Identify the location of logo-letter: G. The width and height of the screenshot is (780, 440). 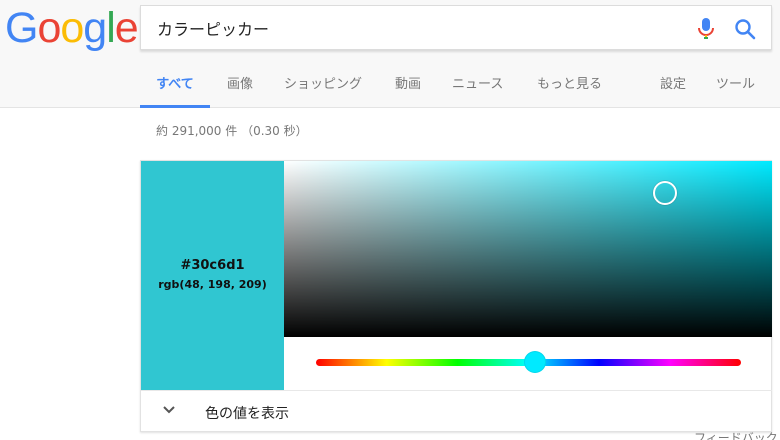
(21, 28).